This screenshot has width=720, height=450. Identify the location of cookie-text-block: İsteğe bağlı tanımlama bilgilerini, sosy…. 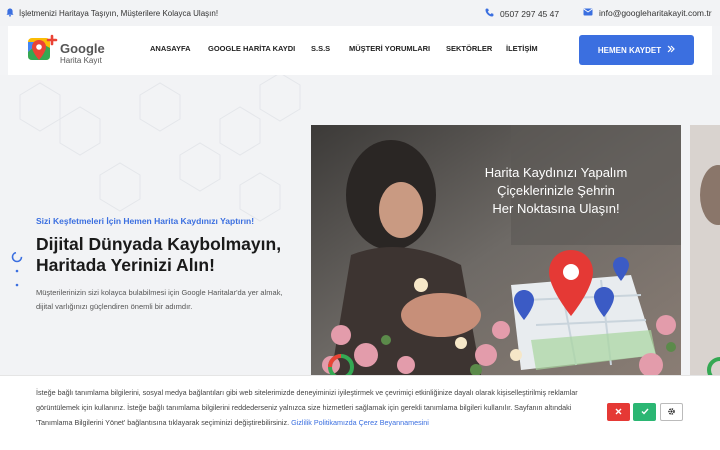
(316, 407).